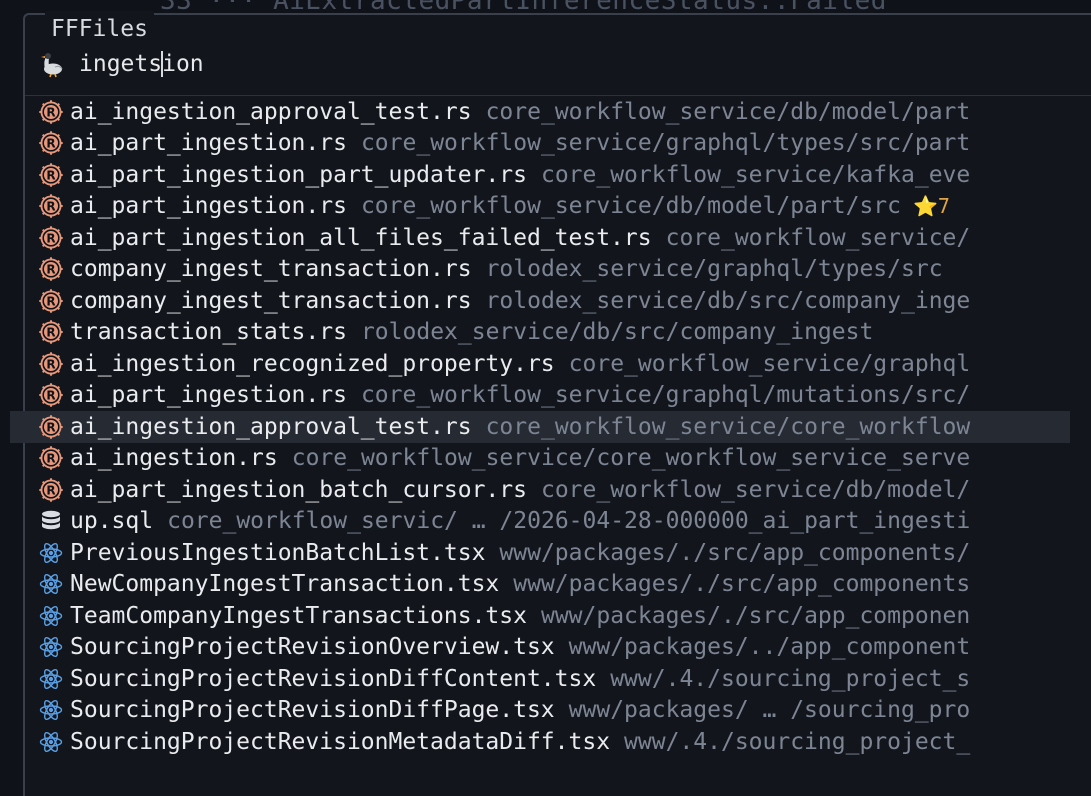 The image size is (1091, 796). What do you see at coordinates (769, 363) in the screenshot?
I see `file-path: core_workflow_service/graphql` at bounding box center [769, 363].